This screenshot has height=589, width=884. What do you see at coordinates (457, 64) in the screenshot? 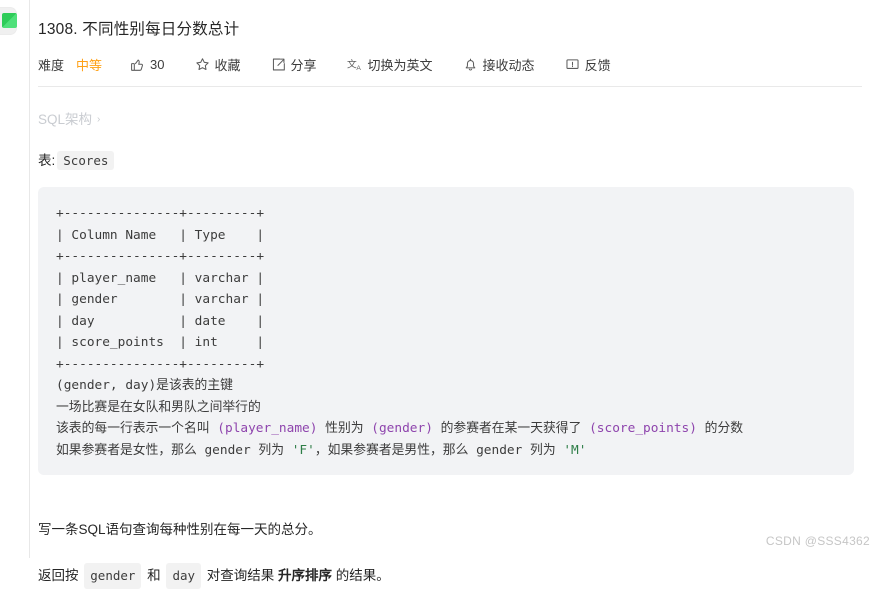
I see `meta-toolbar: 难度 中等 30 收藏 分享 文 A 切换为英文 接收动态 反馈` at bounding box center [457, 64].